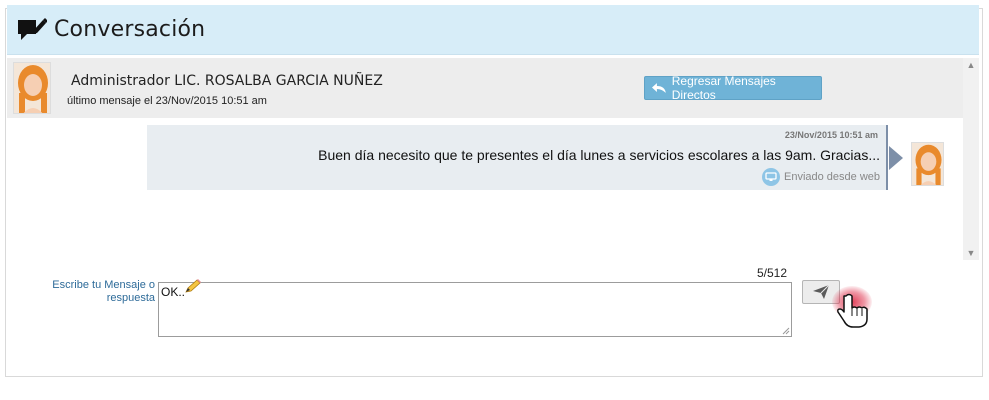 The width and height of the screenshot is (989, 400). What do you see at coordinates (658, 88) in the screenshot?
I see `reply-arrow-icon` at bounding box center [658, 88].